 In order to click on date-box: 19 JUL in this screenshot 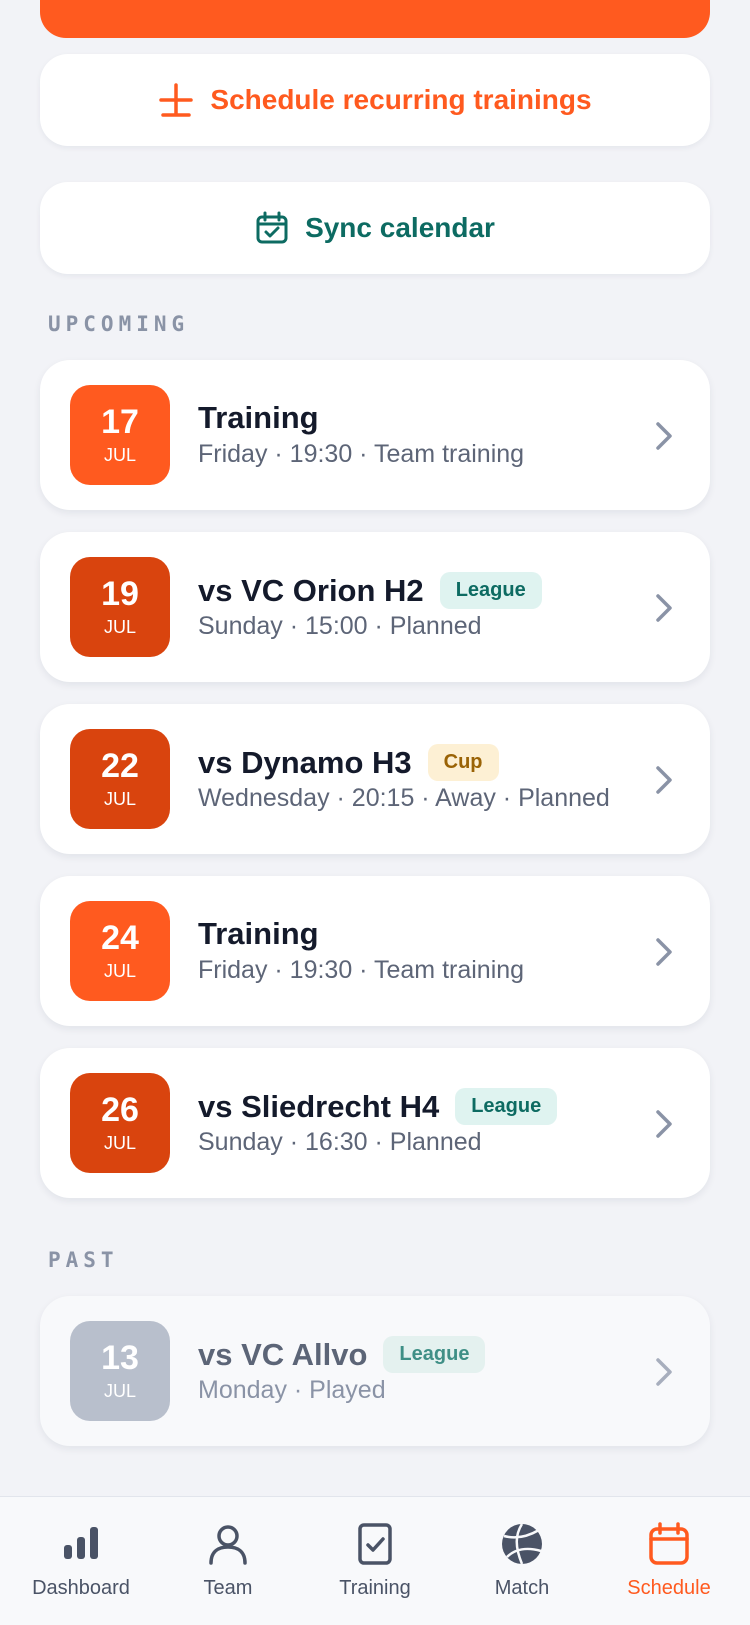, I will do `click(120, 607)`.